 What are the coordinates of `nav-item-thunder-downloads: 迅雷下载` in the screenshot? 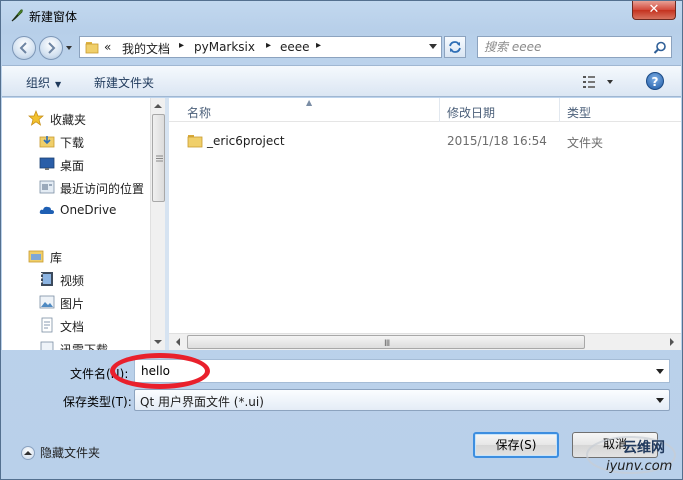 It's located at (77, 344).